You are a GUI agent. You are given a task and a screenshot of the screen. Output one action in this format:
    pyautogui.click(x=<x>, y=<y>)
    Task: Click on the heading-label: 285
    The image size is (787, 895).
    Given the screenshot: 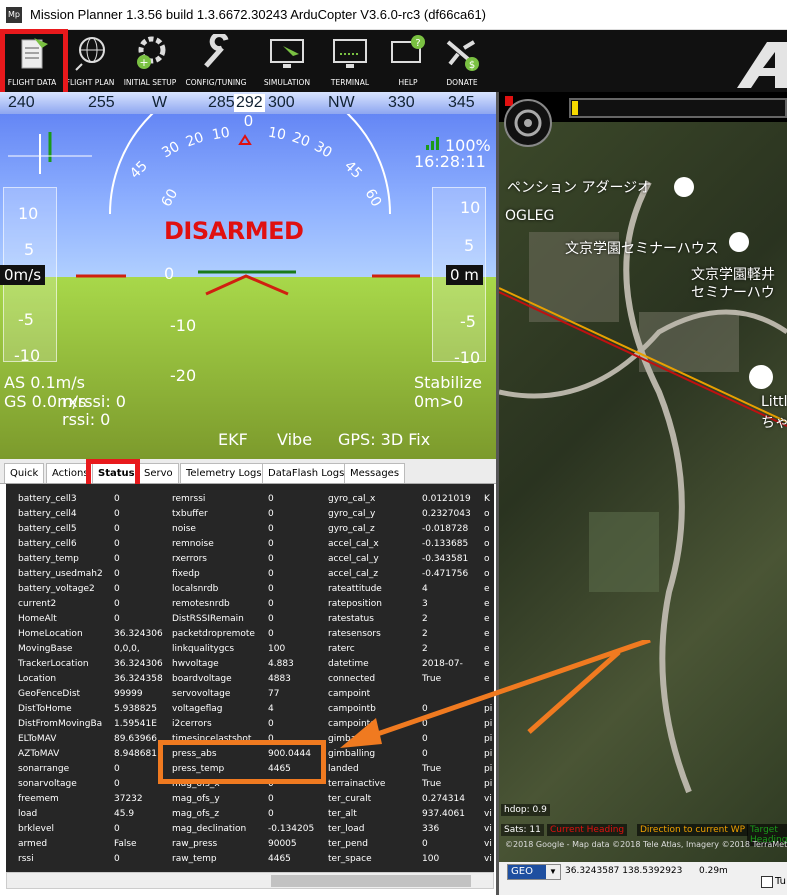 What is the action you would take?
    pyautogui.click(x=221, y=102)
    